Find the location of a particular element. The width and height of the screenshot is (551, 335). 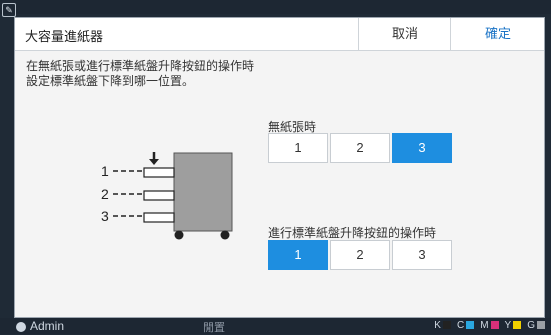

button-operation-option-2: 2 is located at coordinates (360, 255).